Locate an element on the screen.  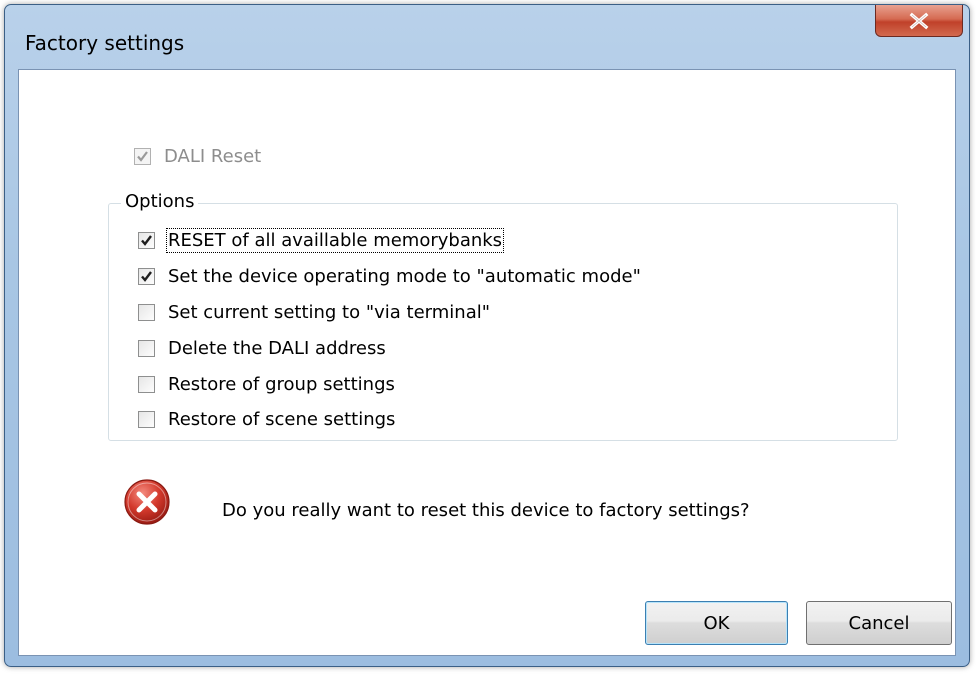
cancel-button: Cancel is located at coordinates (879, 623).